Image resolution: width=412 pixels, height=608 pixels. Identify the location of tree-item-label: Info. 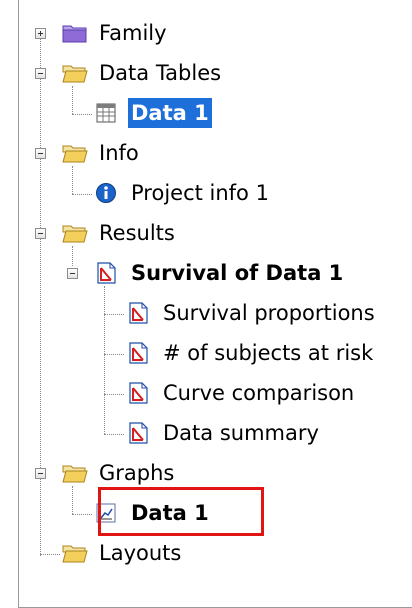
(119, 153).